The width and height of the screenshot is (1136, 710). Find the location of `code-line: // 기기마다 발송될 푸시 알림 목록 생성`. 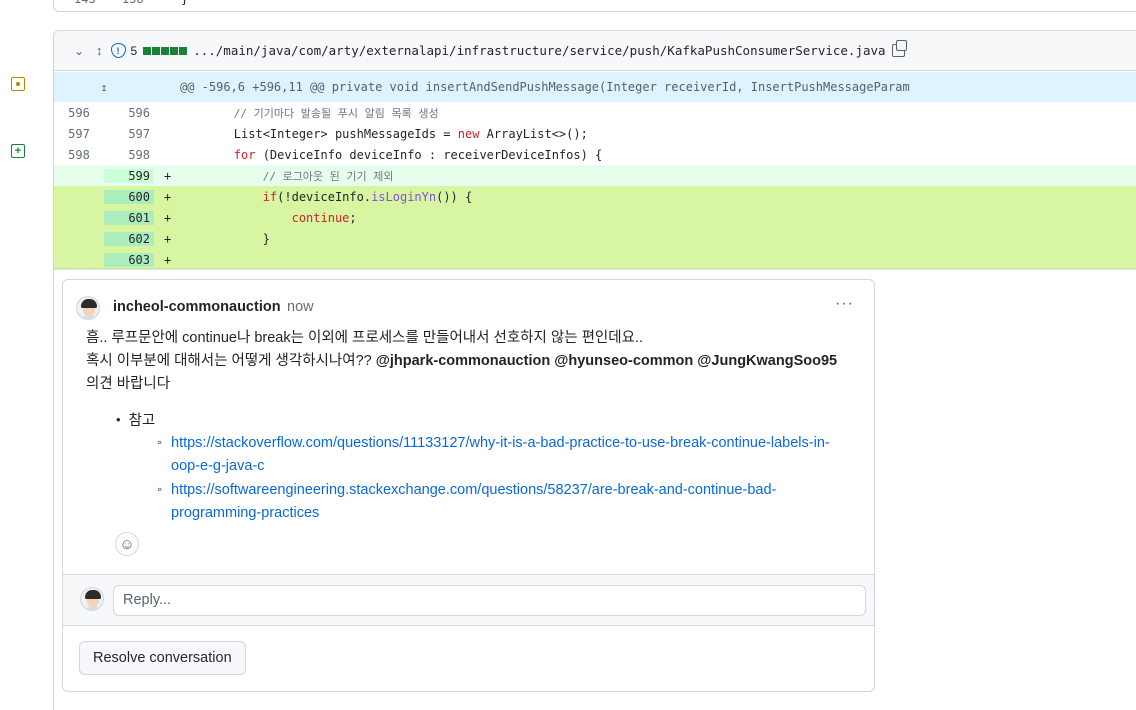

code-line: // 기기마다 발송될 푸시 알림 목록 생성 is located at coordinates (336, 113).